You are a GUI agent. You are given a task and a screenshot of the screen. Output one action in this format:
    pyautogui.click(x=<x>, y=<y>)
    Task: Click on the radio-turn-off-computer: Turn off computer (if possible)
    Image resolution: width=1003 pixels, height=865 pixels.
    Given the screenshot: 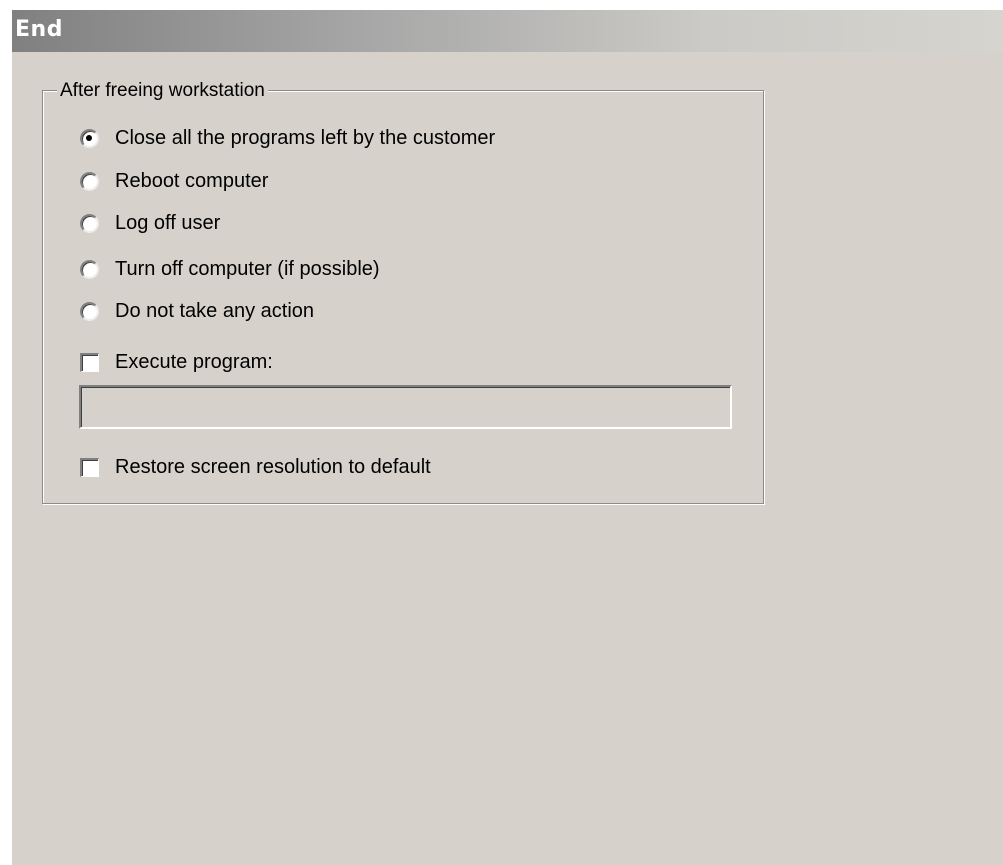 What is the action you would take?
    pyautogui.click(x=230, y=269)
    